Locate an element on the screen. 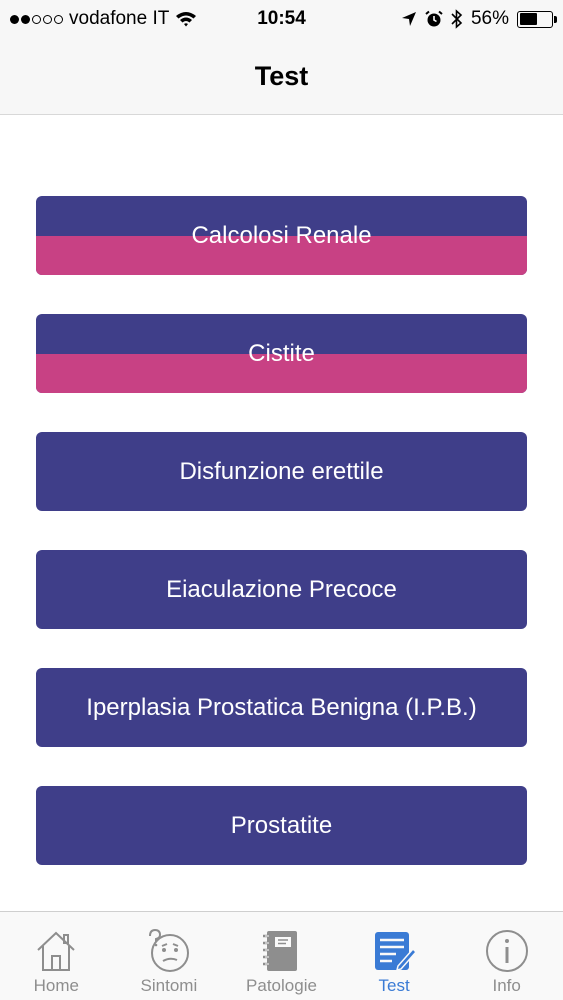  test-button-calcolosi-renale: Calcolosi Renale is located at coordinates (281, 235).